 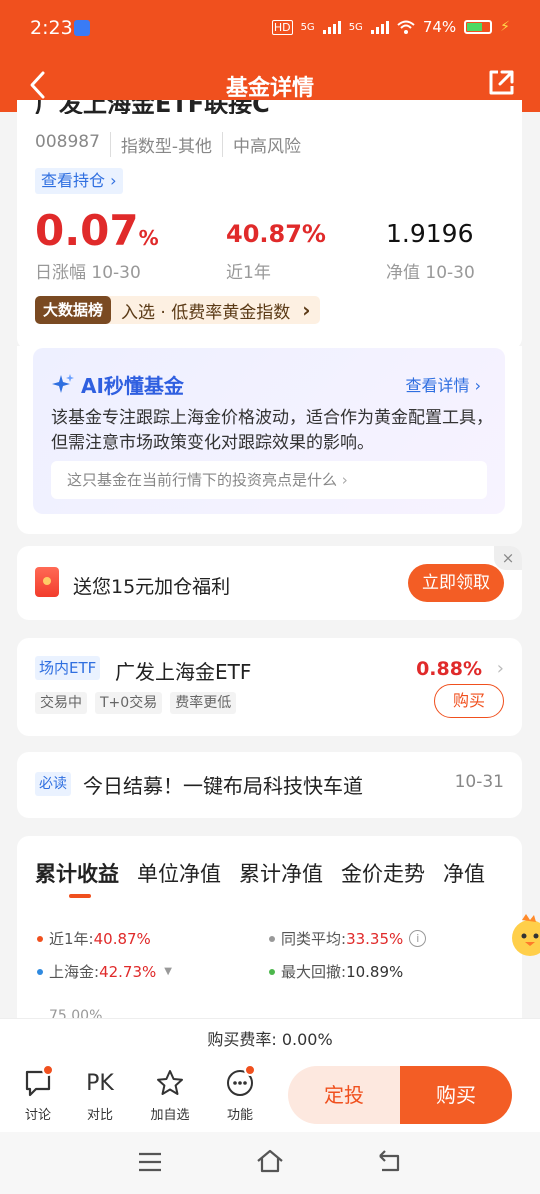 What do you see at coordinates (437, 385) in the screenshot?
I see `ai-details-label: 查看详情` at bounding box center [437, 385].